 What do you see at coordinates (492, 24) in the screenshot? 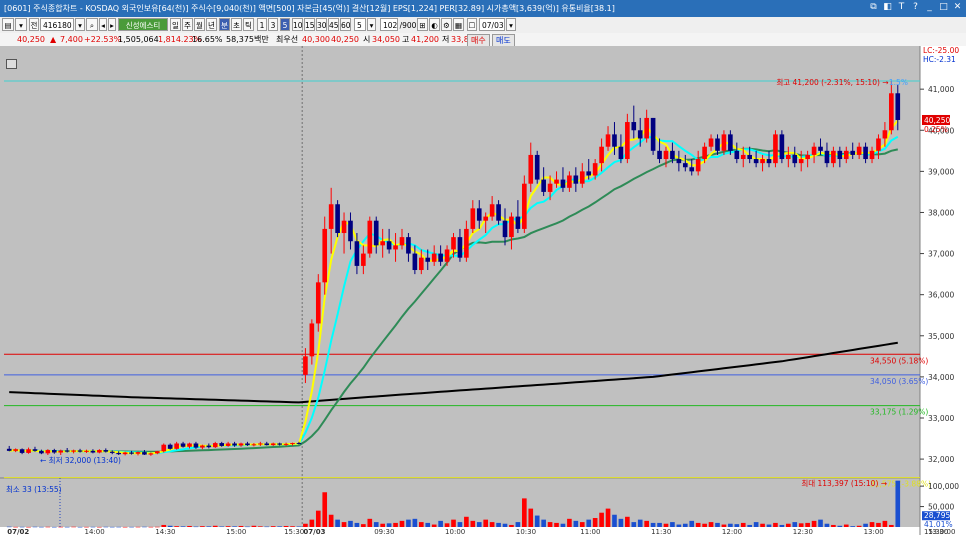
I see `date-input: 07/03` at bounding box center [492, 24].